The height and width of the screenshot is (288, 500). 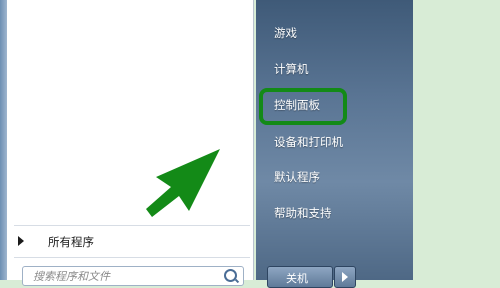 What do you see at coordinates (335, 213) in the screenshot?
I see `menu-item-help-support: 帮助和支持` at bounding box center [335, 213].